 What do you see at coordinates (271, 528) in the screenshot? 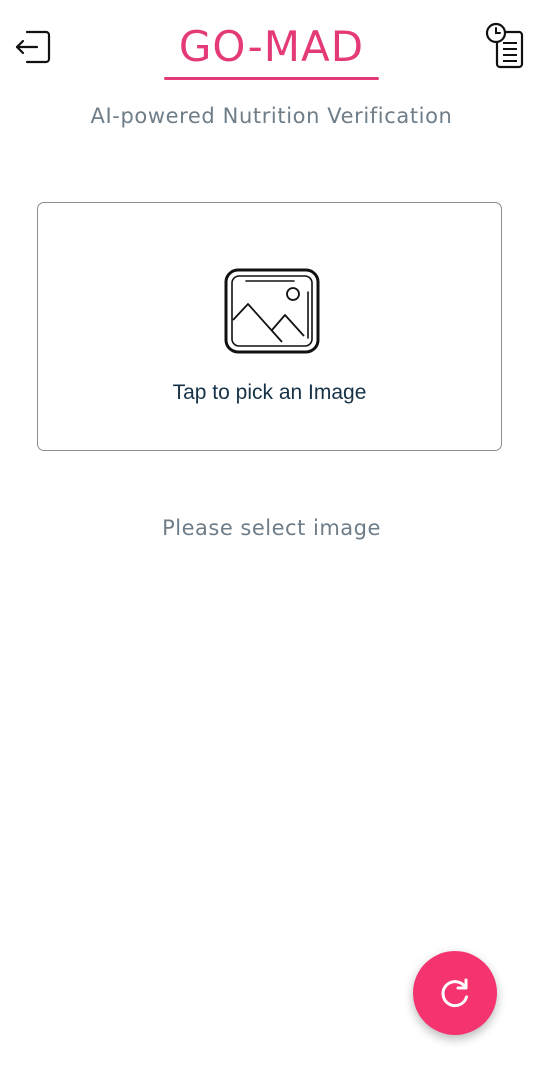
I see `status-text: Please select image` at bounding box center [271, 528].